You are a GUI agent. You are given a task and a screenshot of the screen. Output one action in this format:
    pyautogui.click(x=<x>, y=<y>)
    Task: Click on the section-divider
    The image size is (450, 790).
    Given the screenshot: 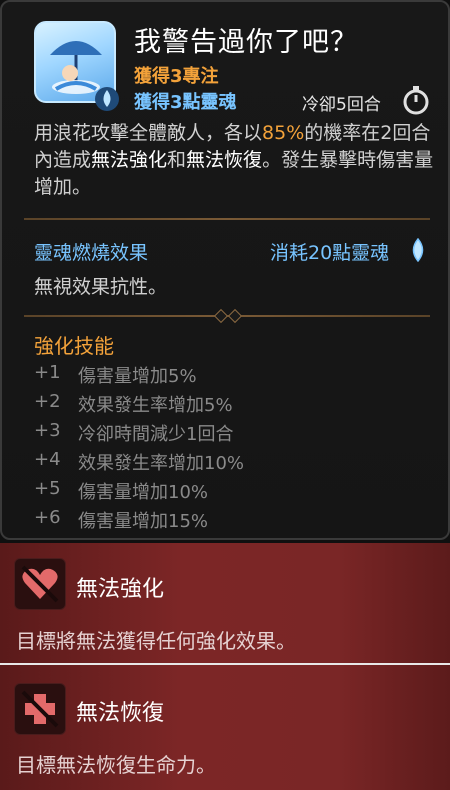 What is the action you would take?
    pyautogui.click(x=227, y=219)
    